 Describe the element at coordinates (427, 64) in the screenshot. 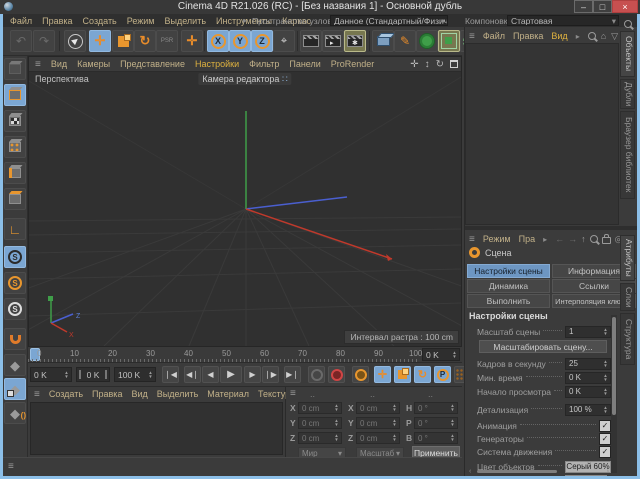

I see `viewport-zoom-icon: ↕` at that location.